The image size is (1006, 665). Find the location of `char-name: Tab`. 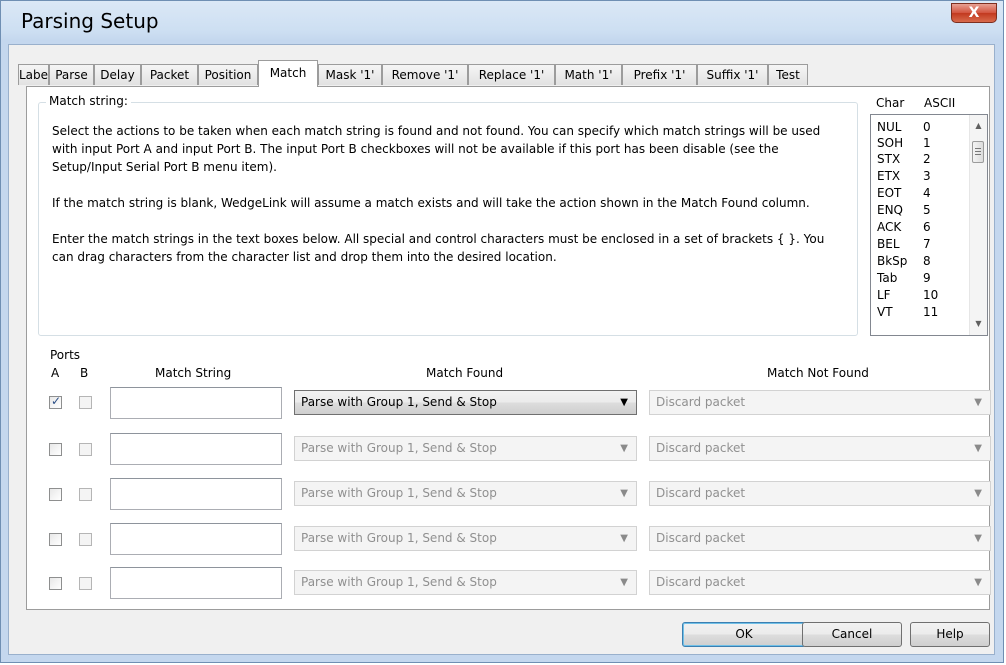

char-name: Tab is located at coordinates (887, 278).